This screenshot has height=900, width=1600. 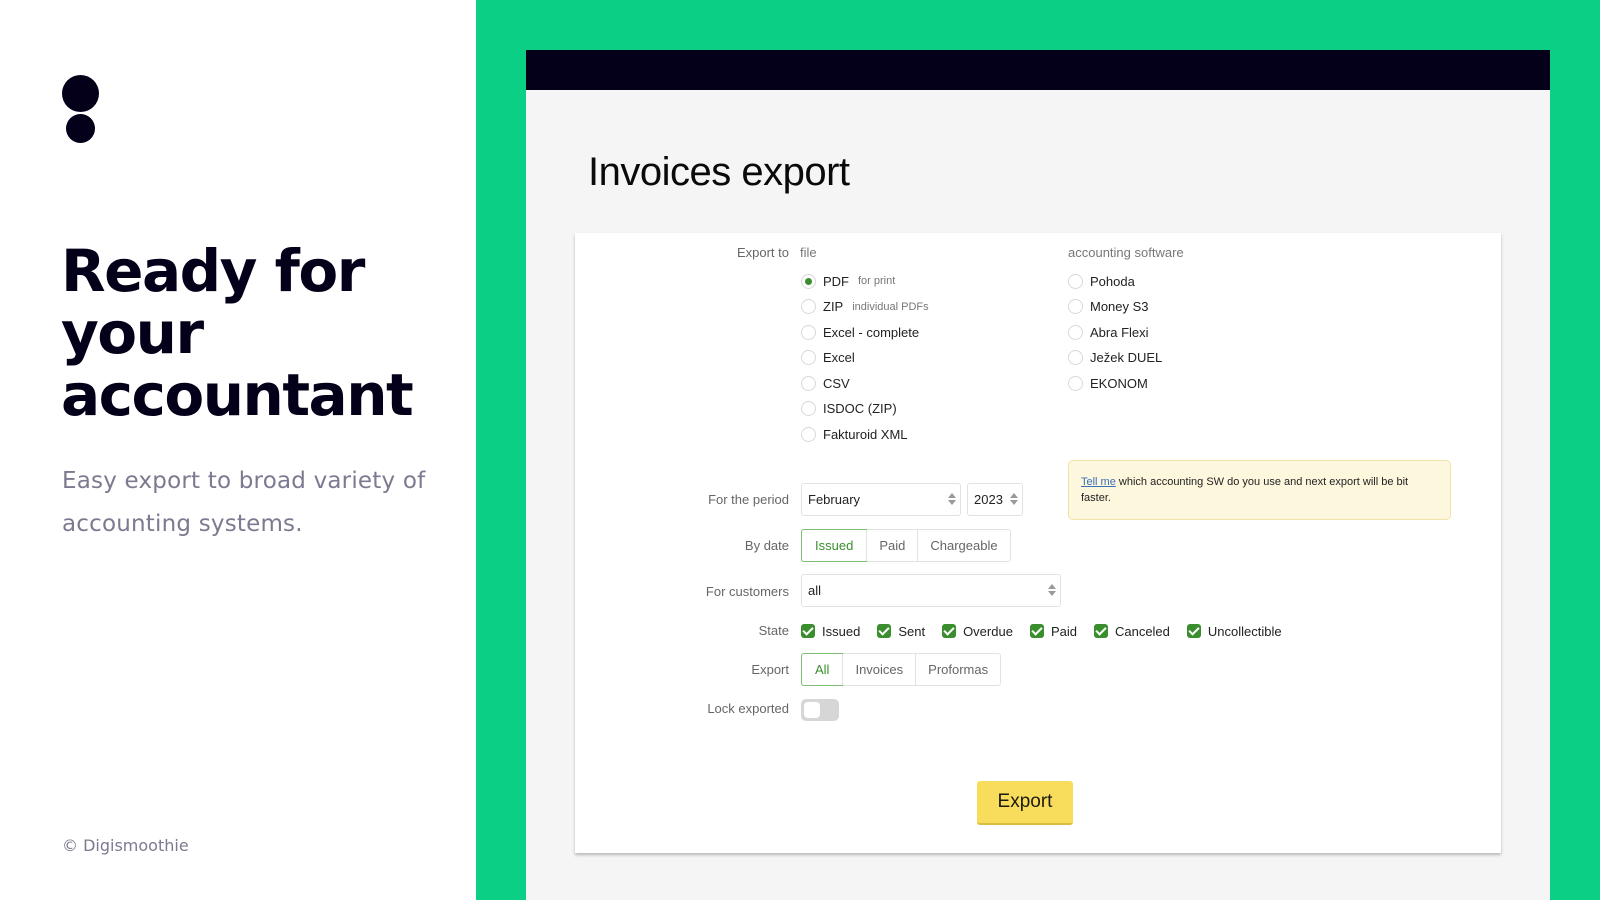 I want to click on software-heading: accounting software, so click(x=1126, y=252).